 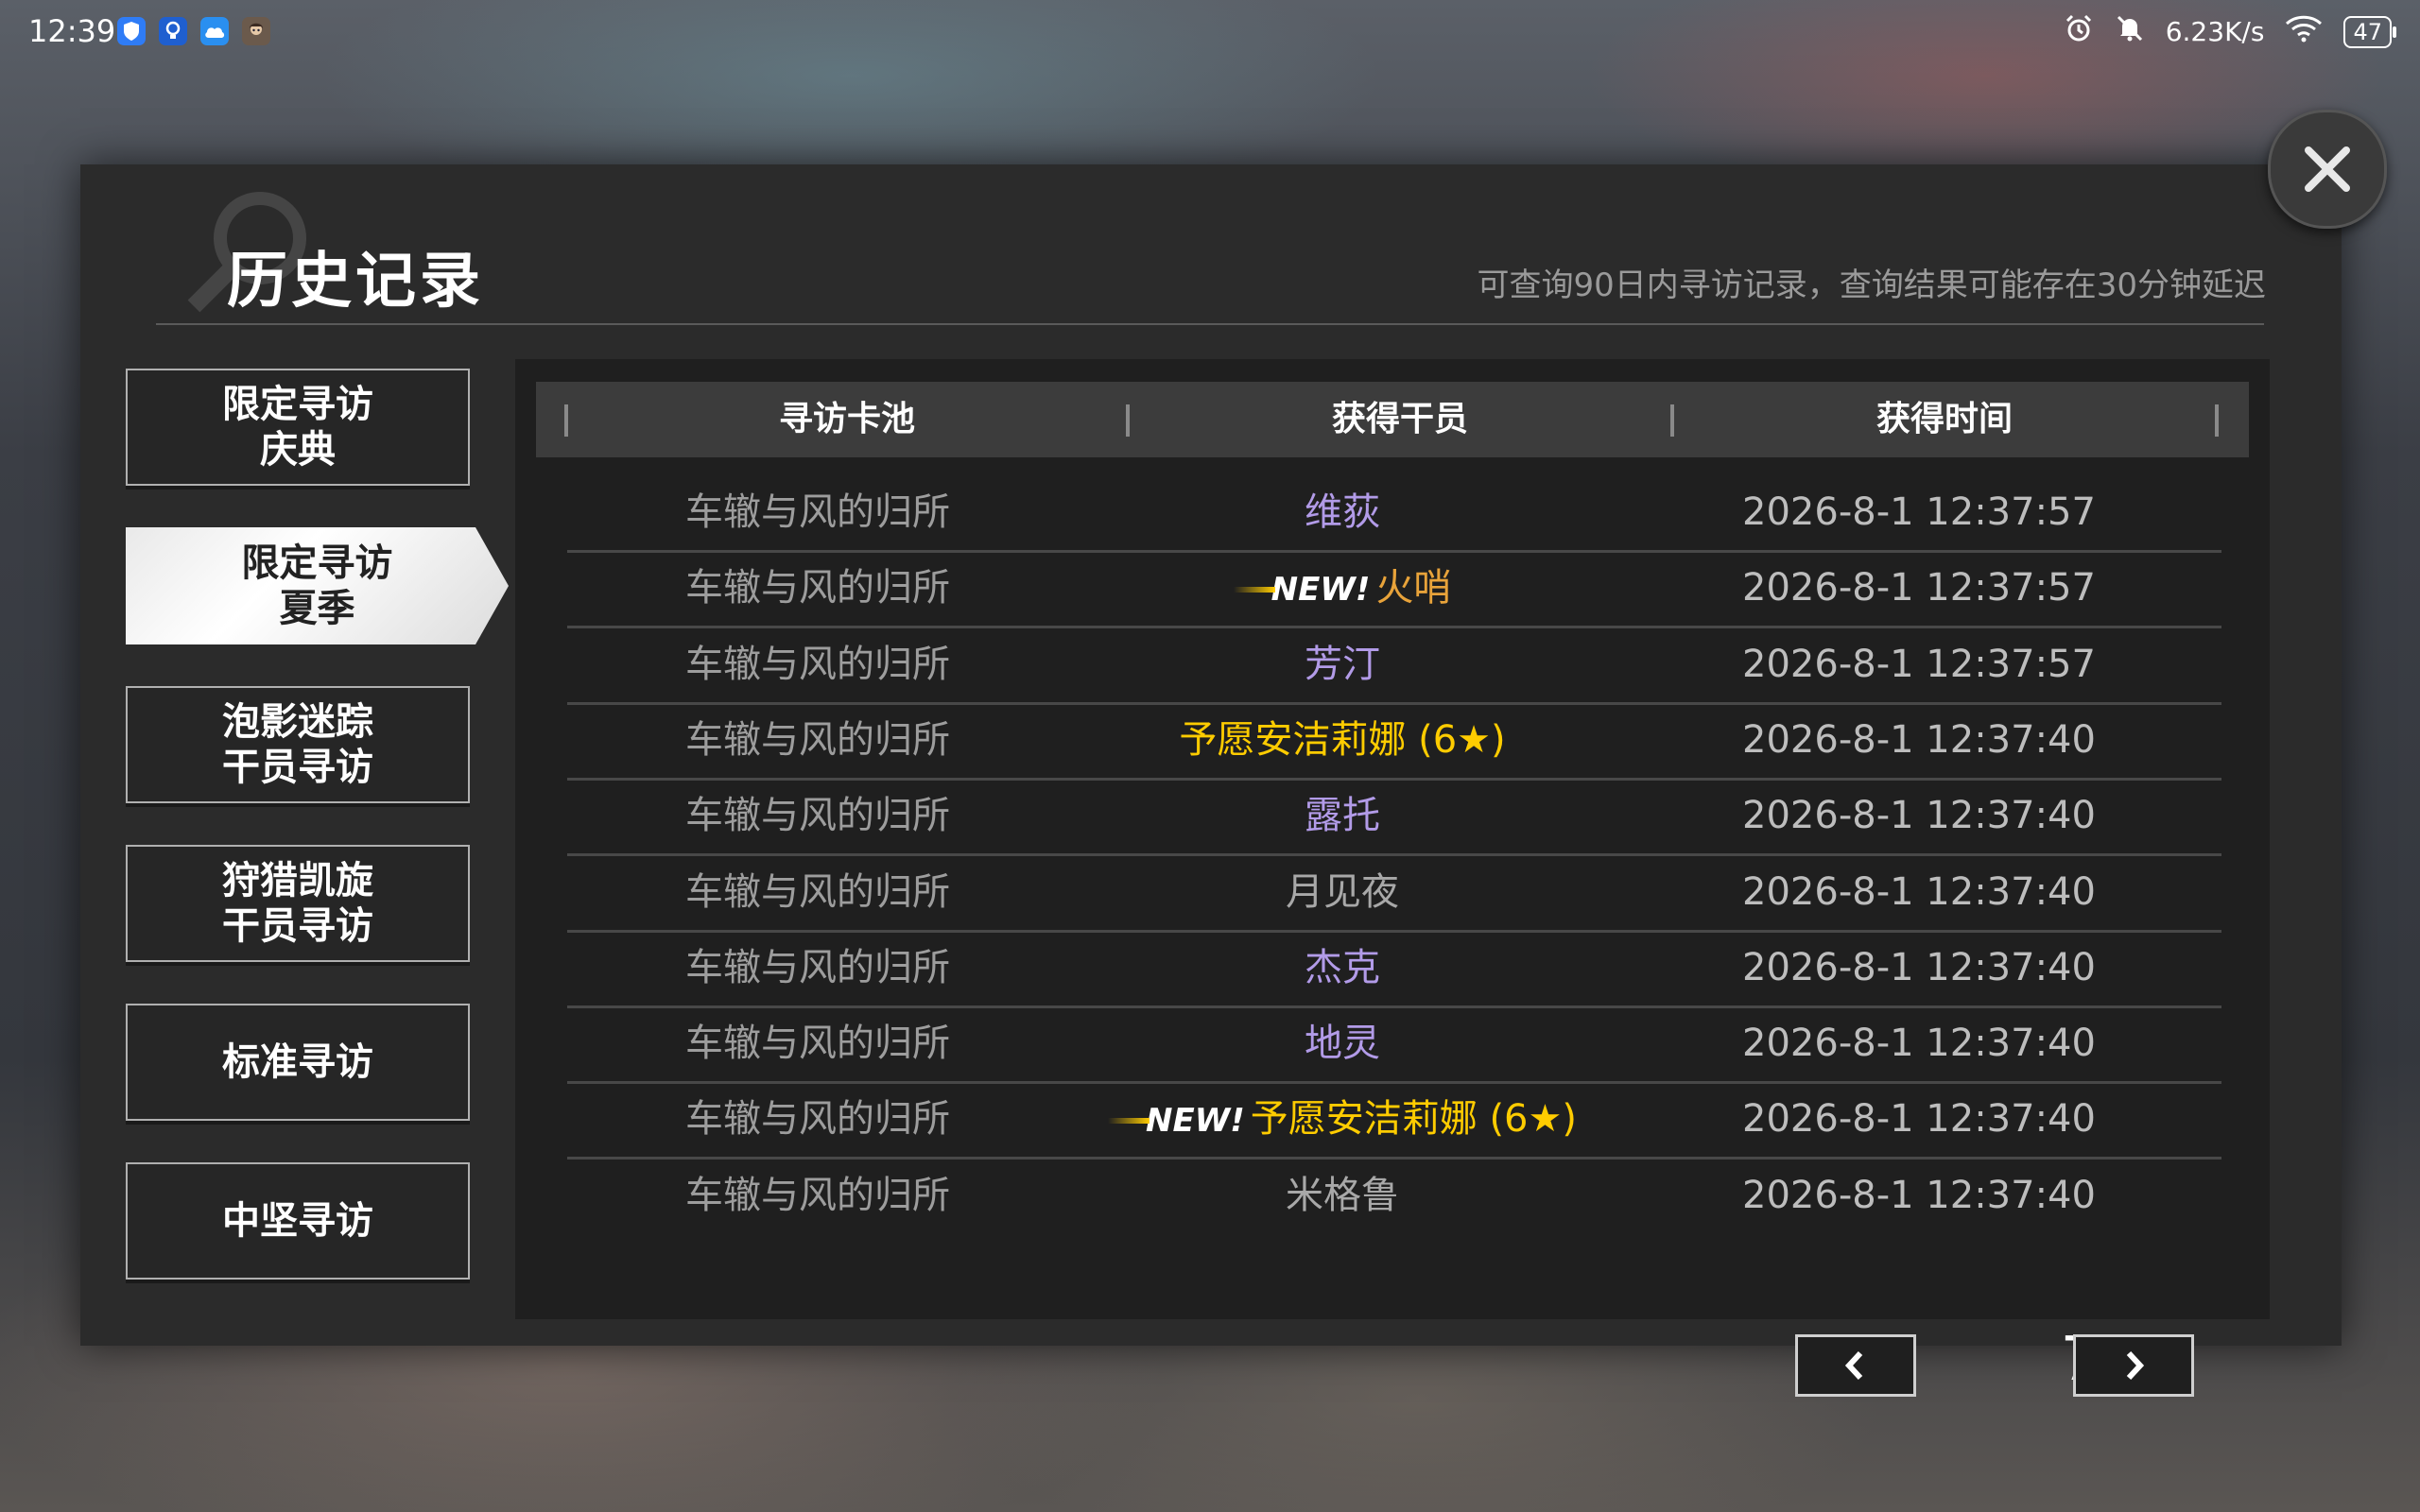 I want to click on tab-label-line1: 狩猎凯旋, so click(x=297, y=880).